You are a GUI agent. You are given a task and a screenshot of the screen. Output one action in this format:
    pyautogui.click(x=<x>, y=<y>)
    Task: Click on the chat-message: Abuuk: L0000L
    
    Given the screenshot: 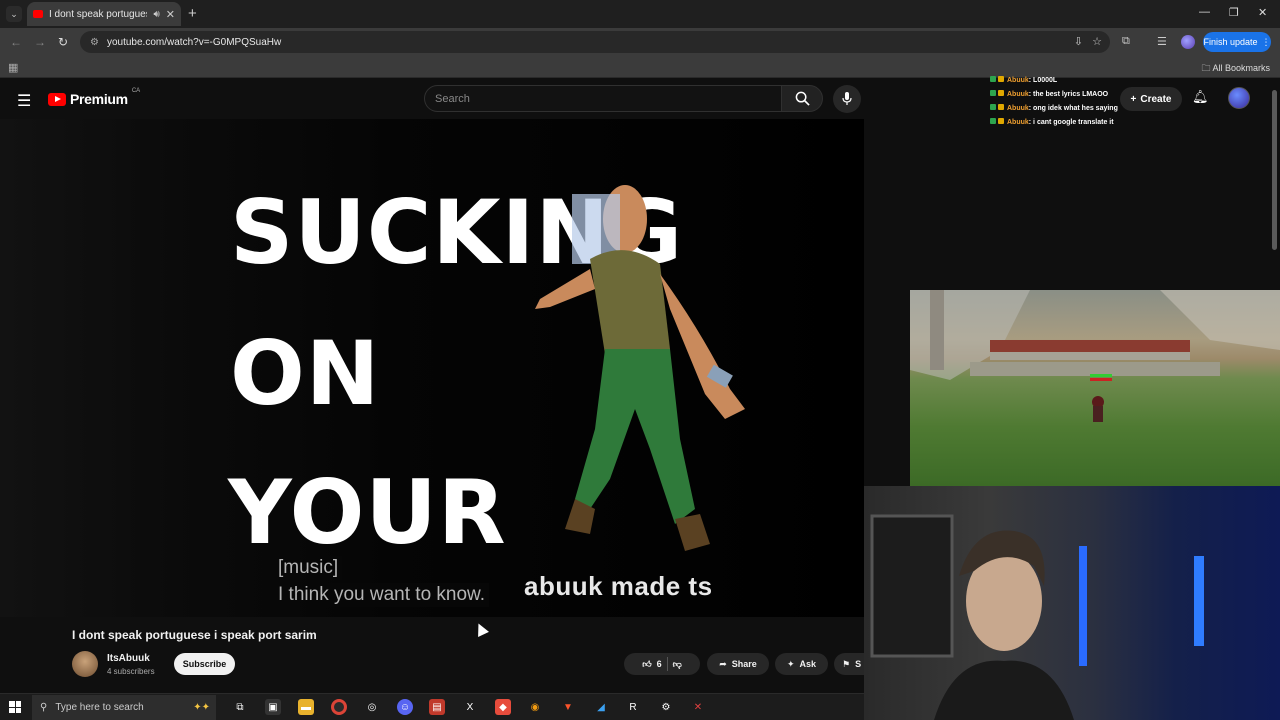 What is the action you would take?
    pyautogui.click(x=1065, y=81)
    